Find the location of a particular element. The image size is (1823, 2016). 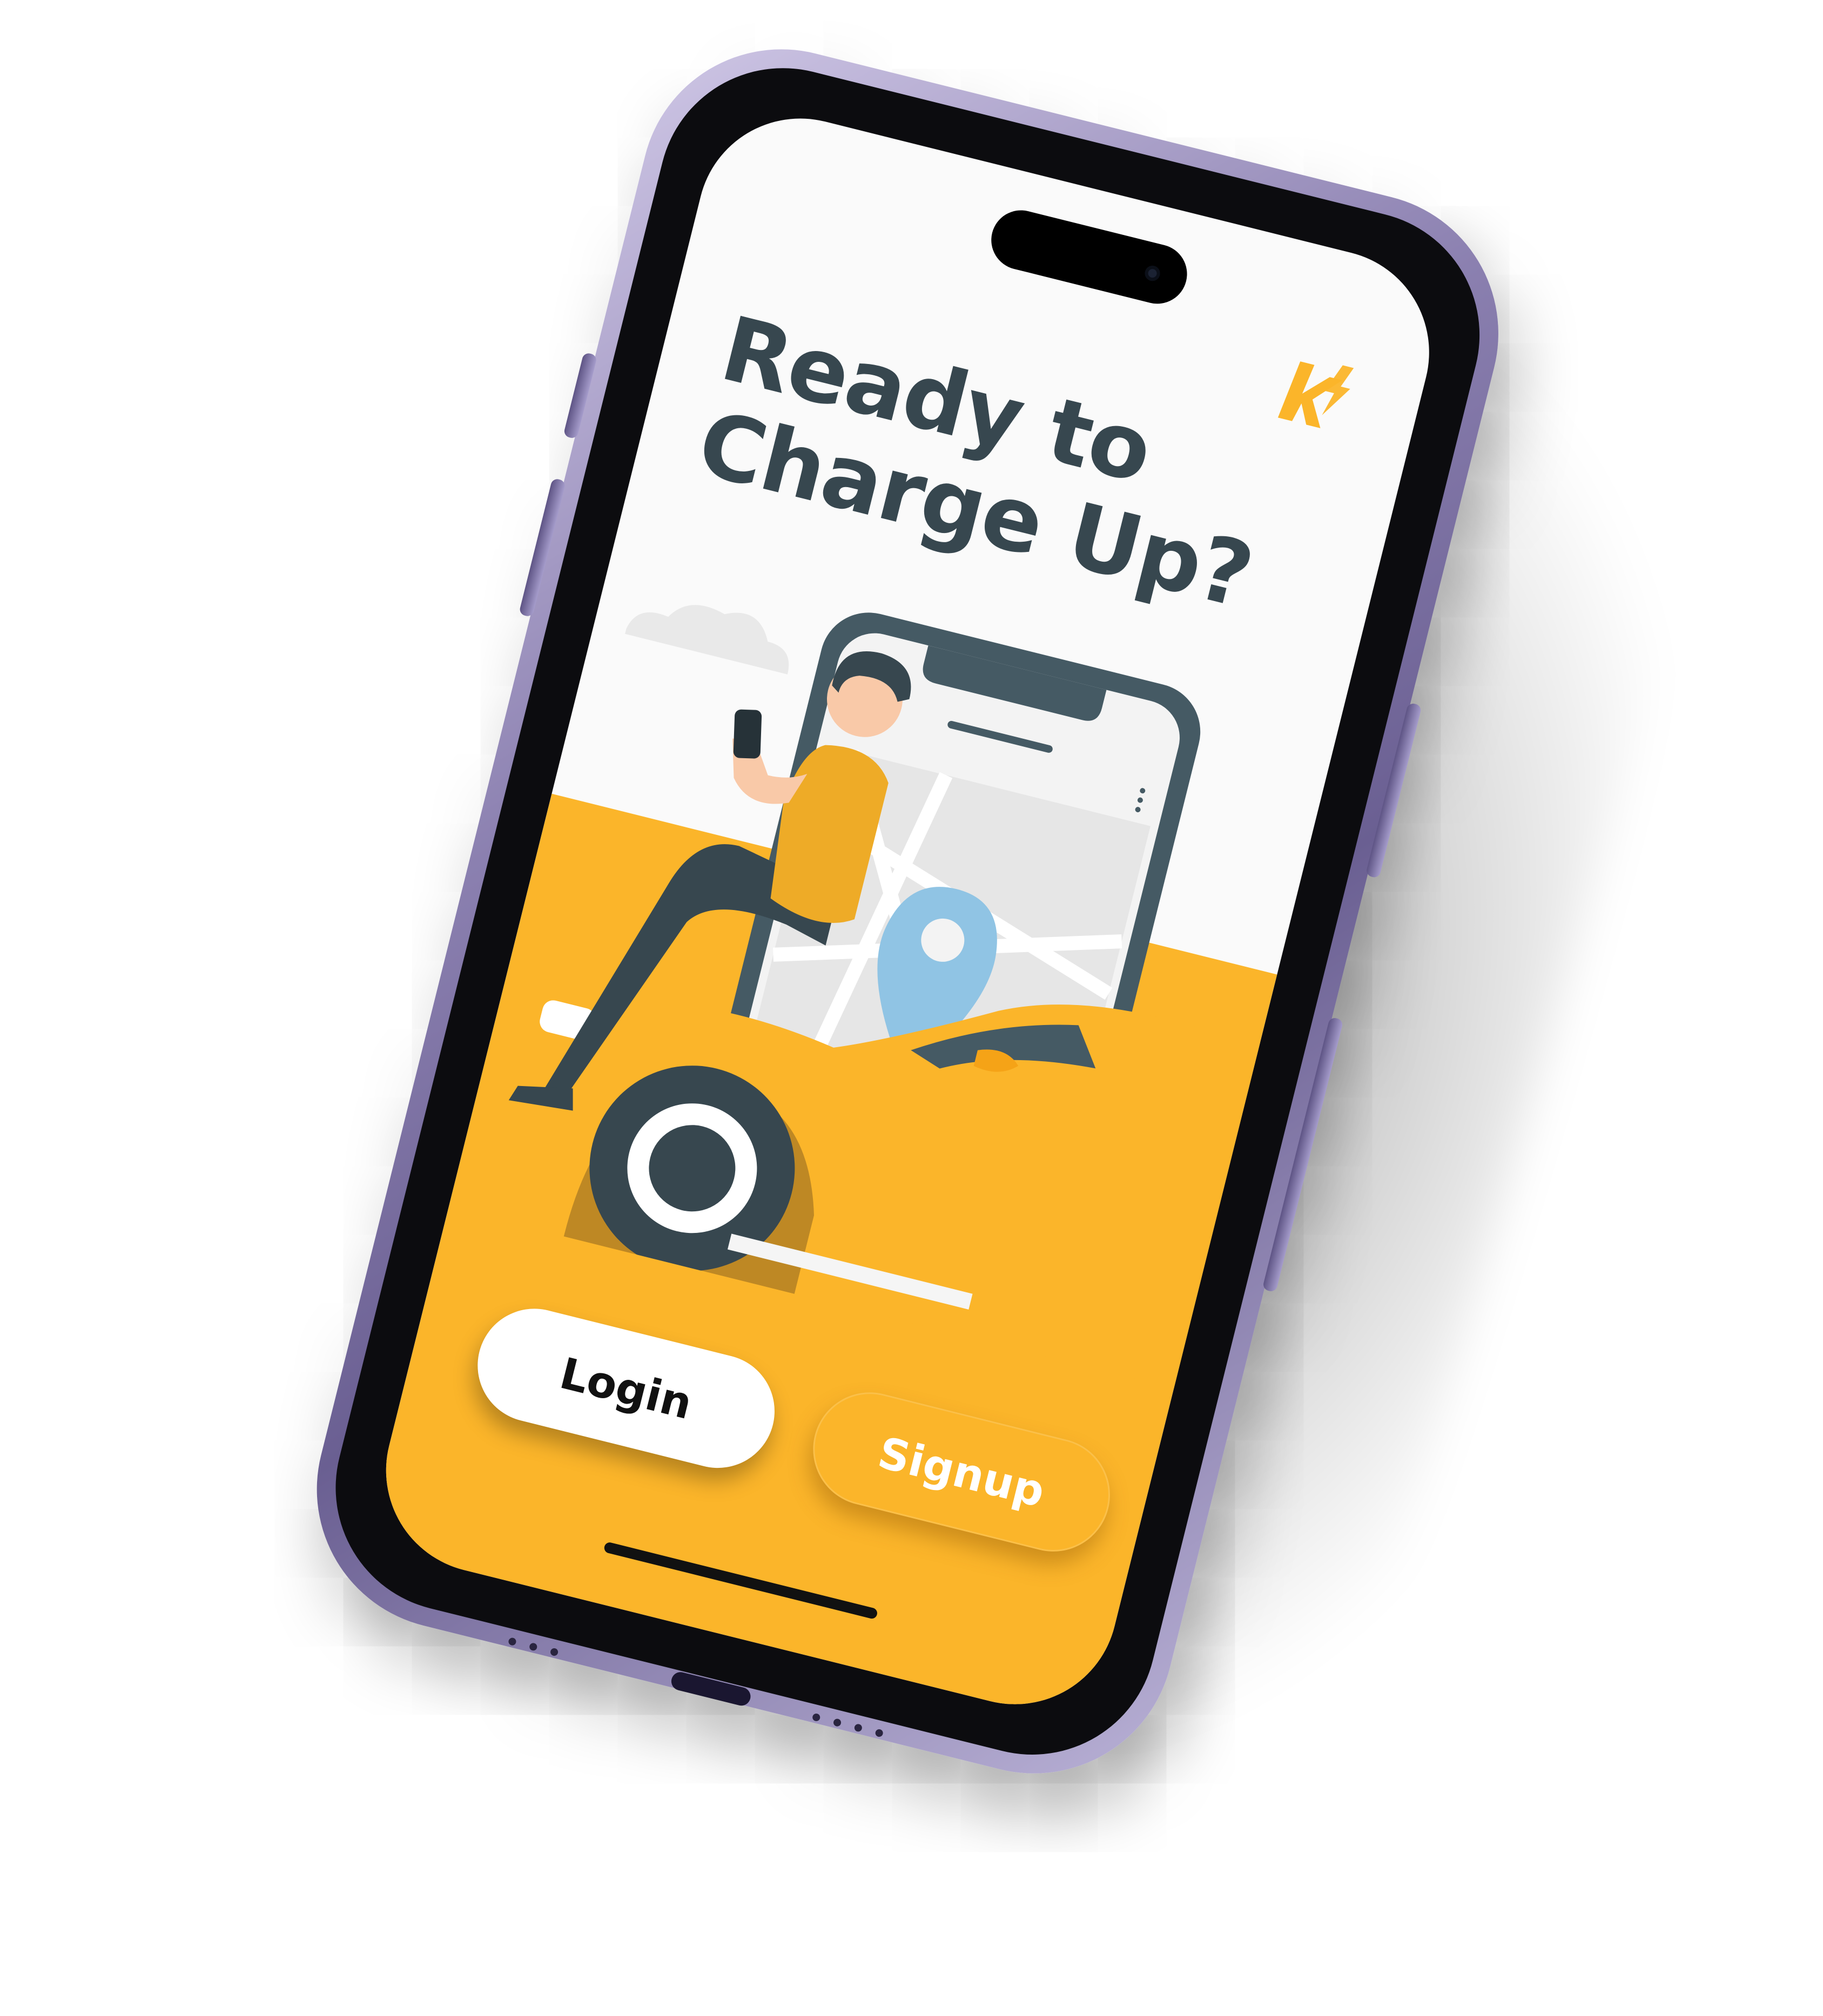

front-camera is located at coordinates (1152, 273).